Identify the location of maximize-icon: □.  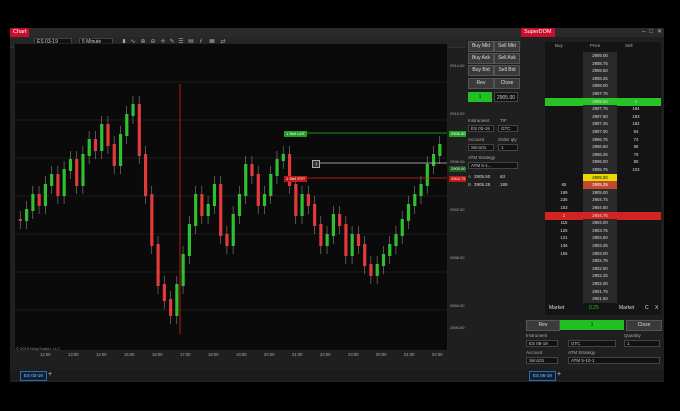
(651, 32).